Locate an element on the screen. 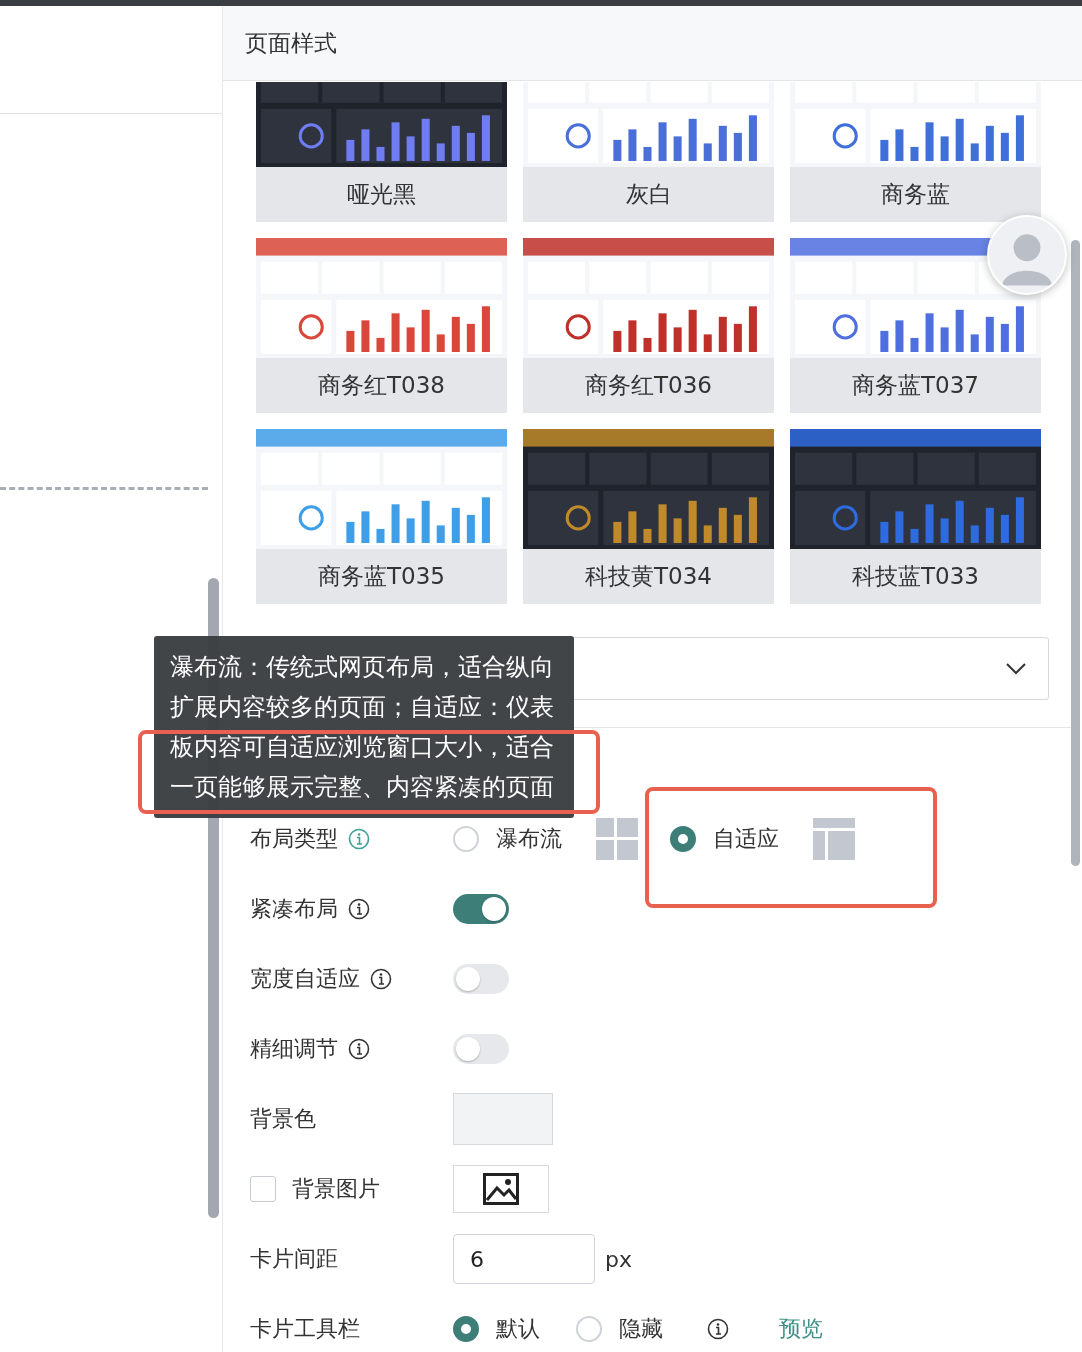 The width and height of the screenshot is (1082, 1352). theme-card: 商务蓝T037 is located at coordinates (915, 325).